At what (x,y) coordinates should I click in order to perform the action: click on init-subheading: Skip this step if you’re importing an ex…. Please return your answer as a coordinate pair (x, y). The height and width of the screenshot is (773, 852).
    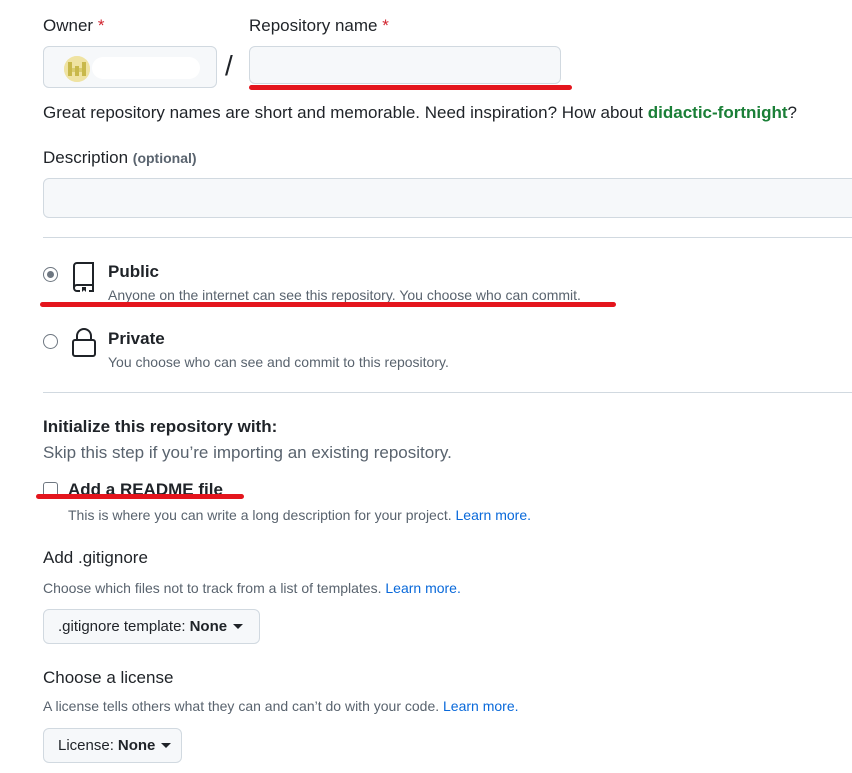
    Looking at the image, I should click on (247, 452).